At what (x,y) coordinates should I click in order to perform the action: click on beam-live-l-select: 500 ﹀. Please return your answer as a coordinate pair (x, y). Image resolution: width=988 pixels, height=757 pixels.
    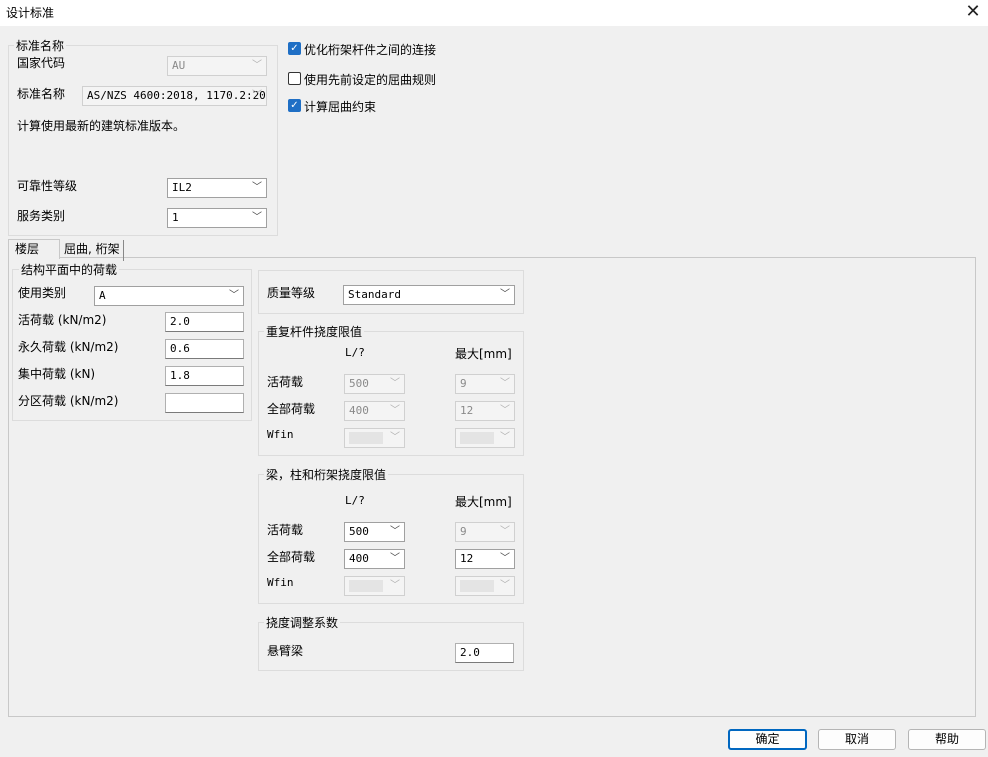
    Looking at the image, I should click on (374, 532).